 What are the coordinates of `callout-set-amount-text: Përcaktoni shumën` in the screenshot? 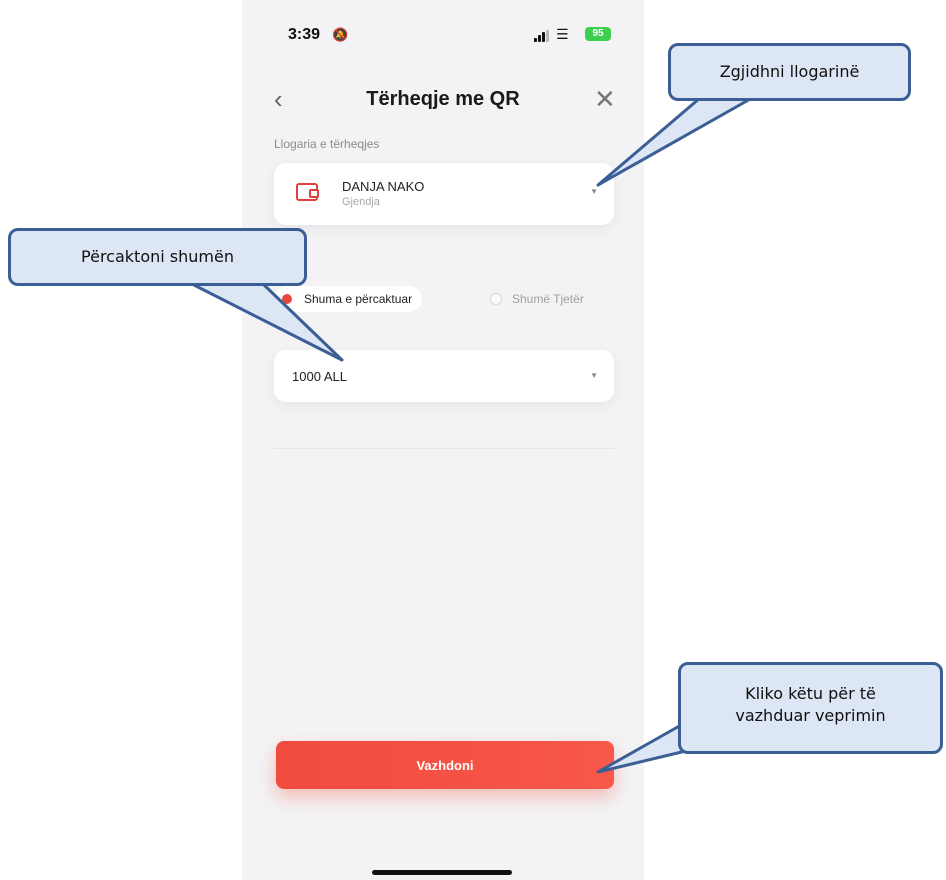 It's located at (157, 256).